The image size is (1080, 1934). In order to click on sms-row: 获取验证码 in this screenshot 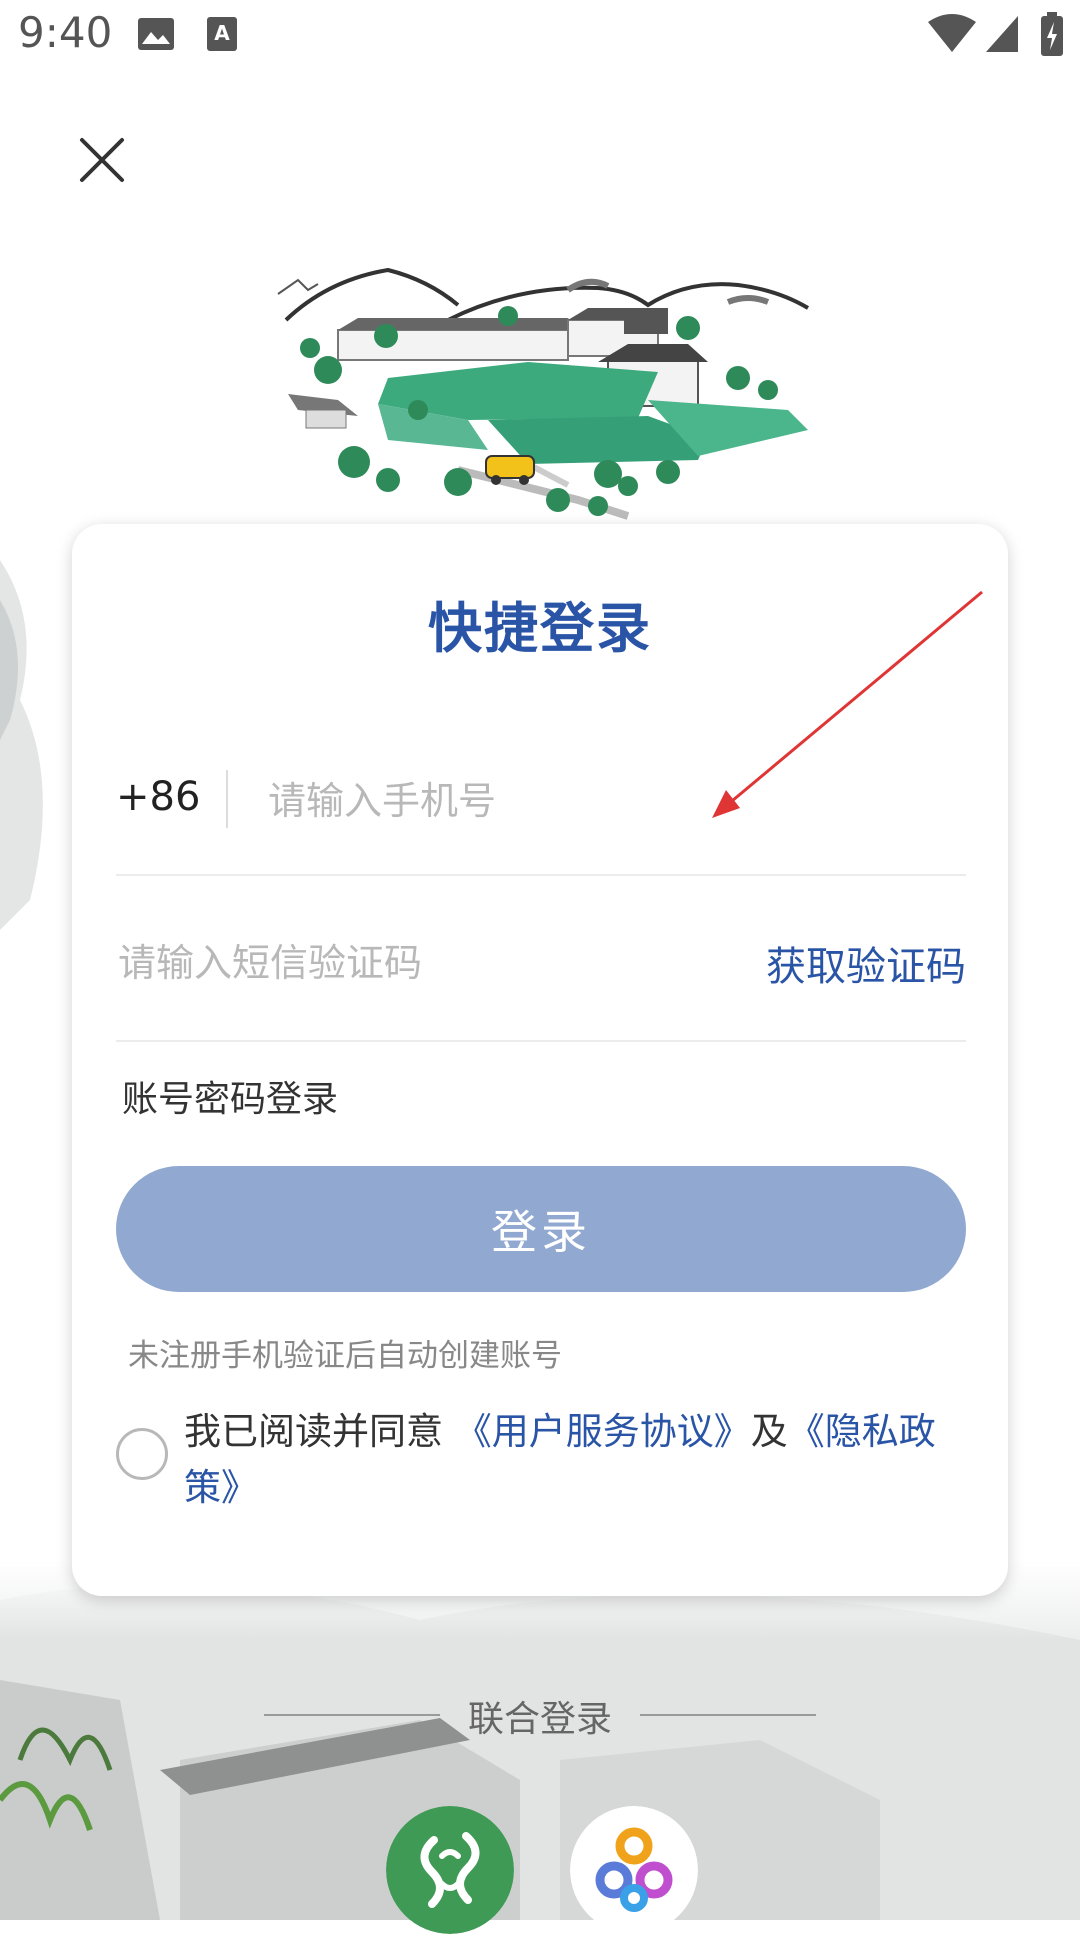, I will do `click(541, 958)`.